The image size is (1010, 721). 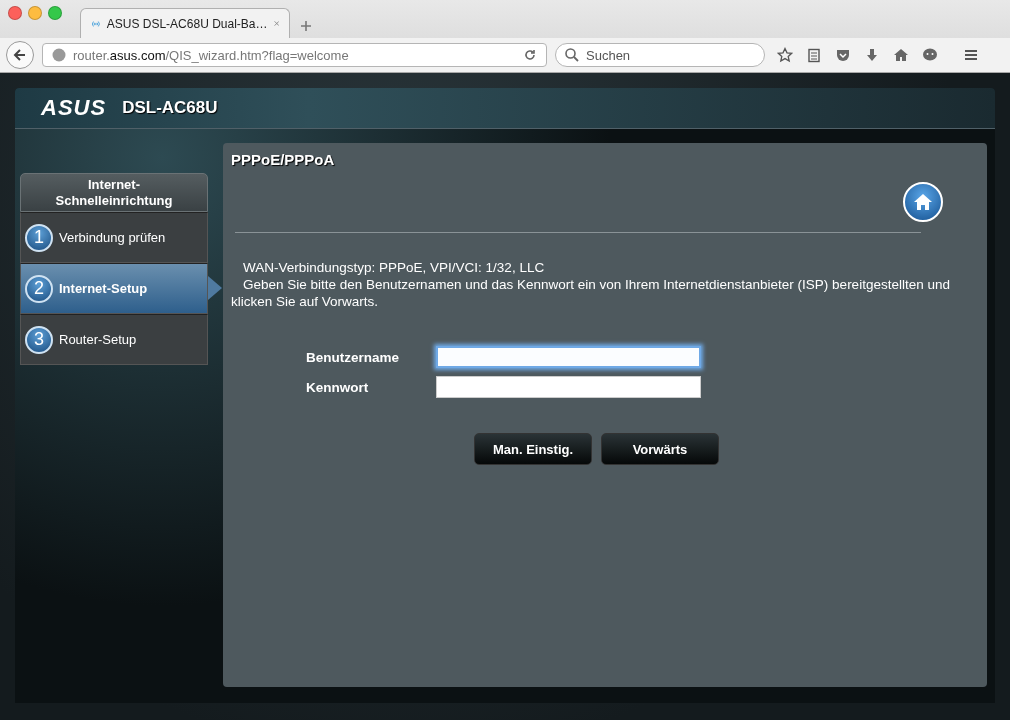 What do you see at coordinates (930, 55) in the screenshot?
I see `chat-icon` at bounding box center [930, 55].